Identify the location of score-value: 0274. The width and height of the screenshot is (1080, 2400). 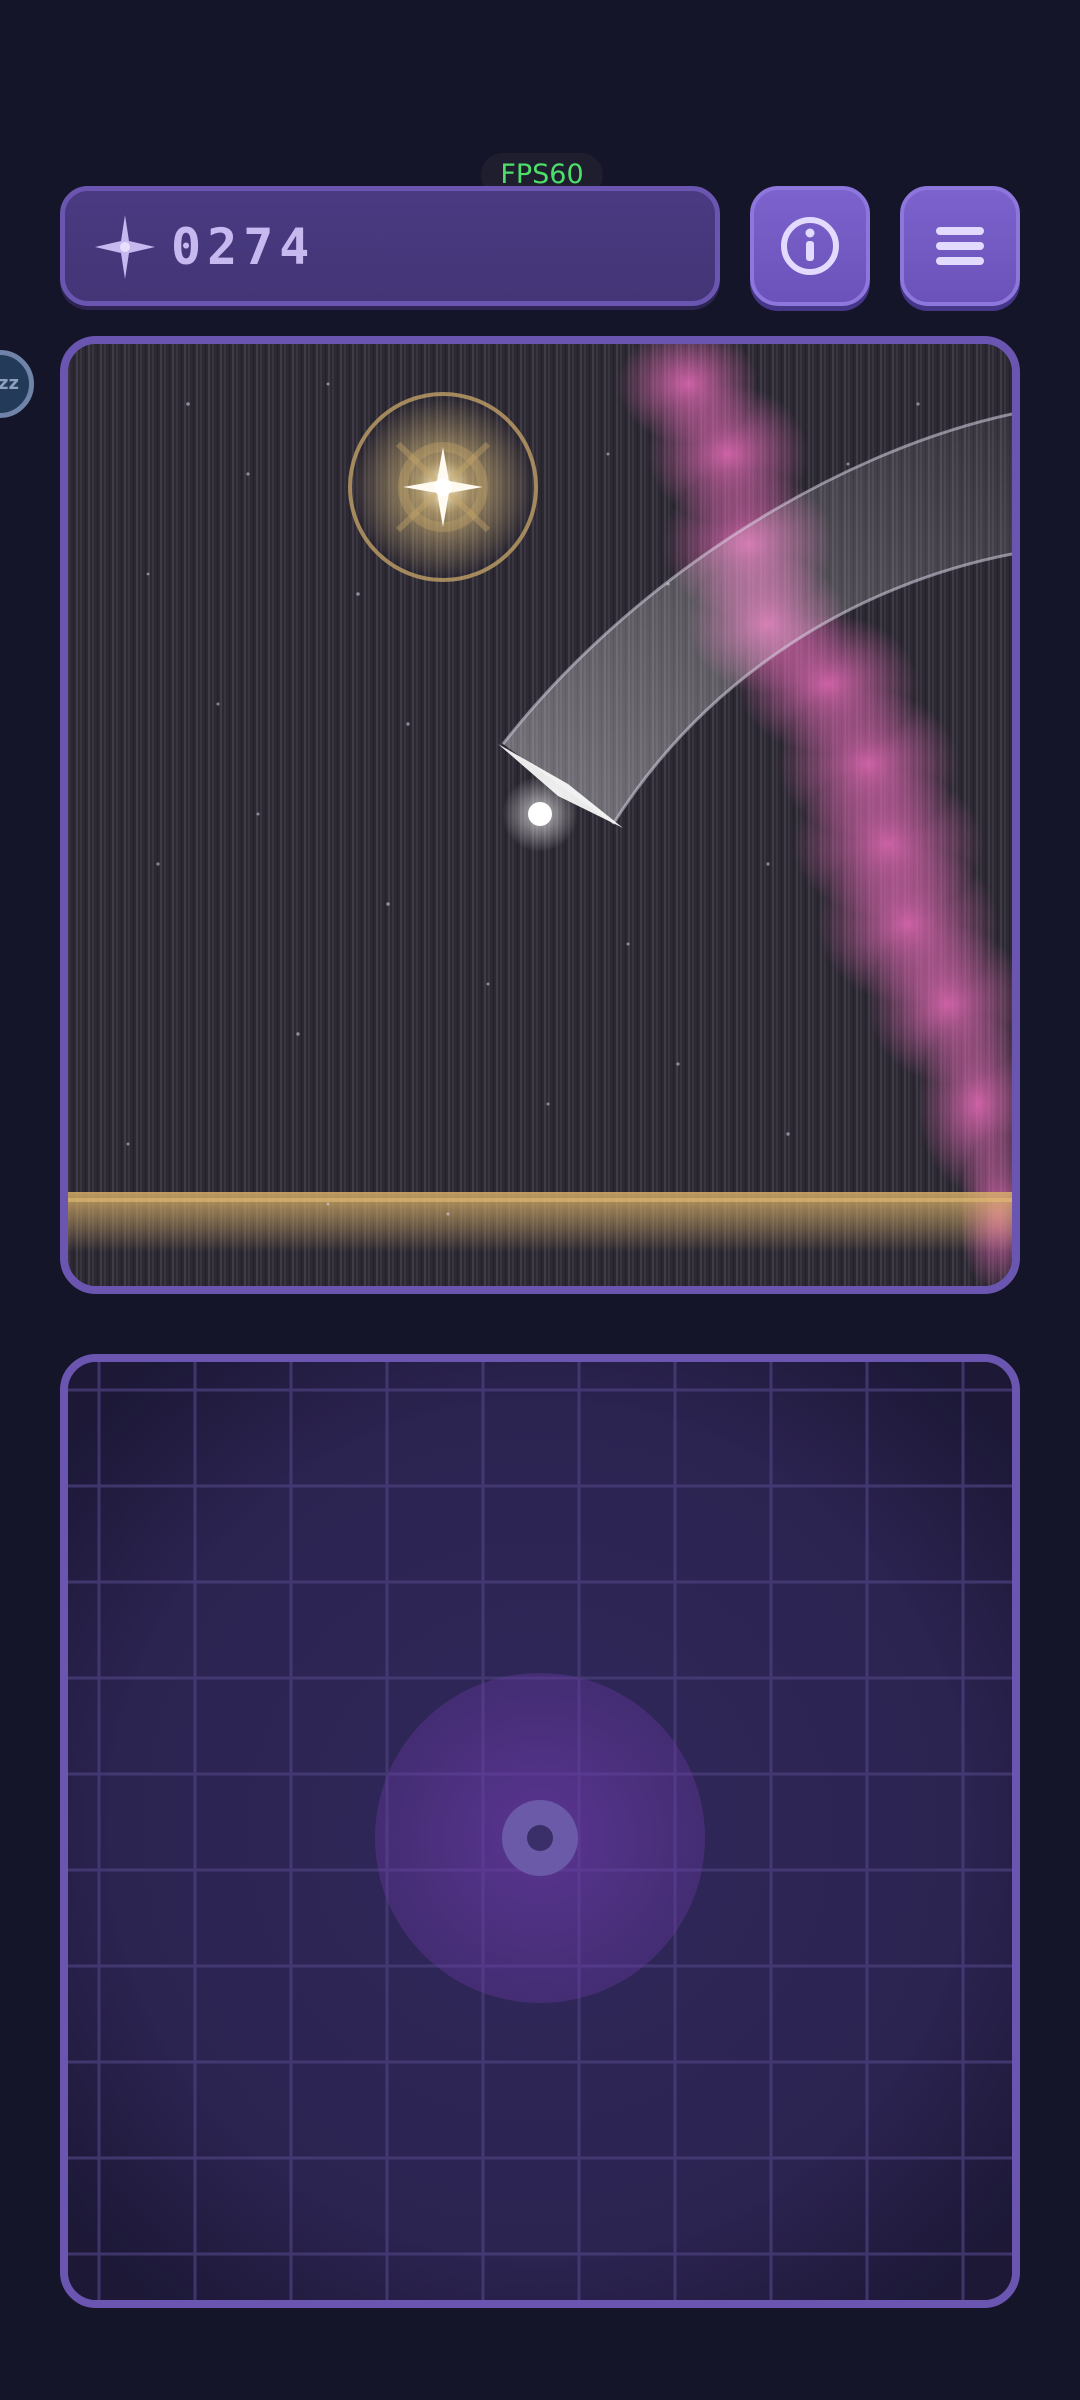
(243, 247).